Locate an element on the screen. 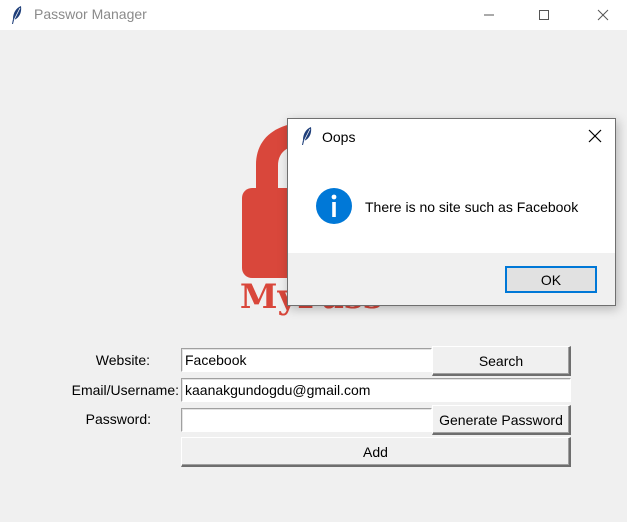  ok-button: OK is located at coordinates (551, 279).